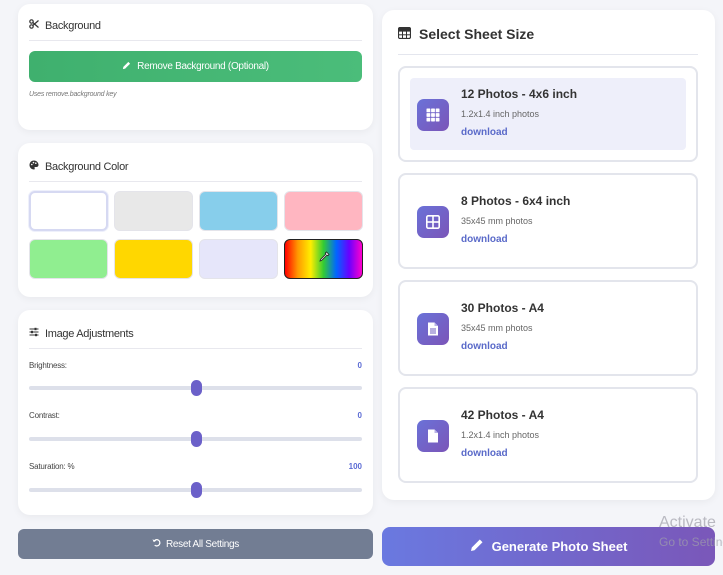 This screenshot has width=723, height=575. What do you see at coordinates (519, 94) in the screenshot?
I see `sheet-option-title: 12 Photos - 4x6 inch` at bounding box center [519, 94].